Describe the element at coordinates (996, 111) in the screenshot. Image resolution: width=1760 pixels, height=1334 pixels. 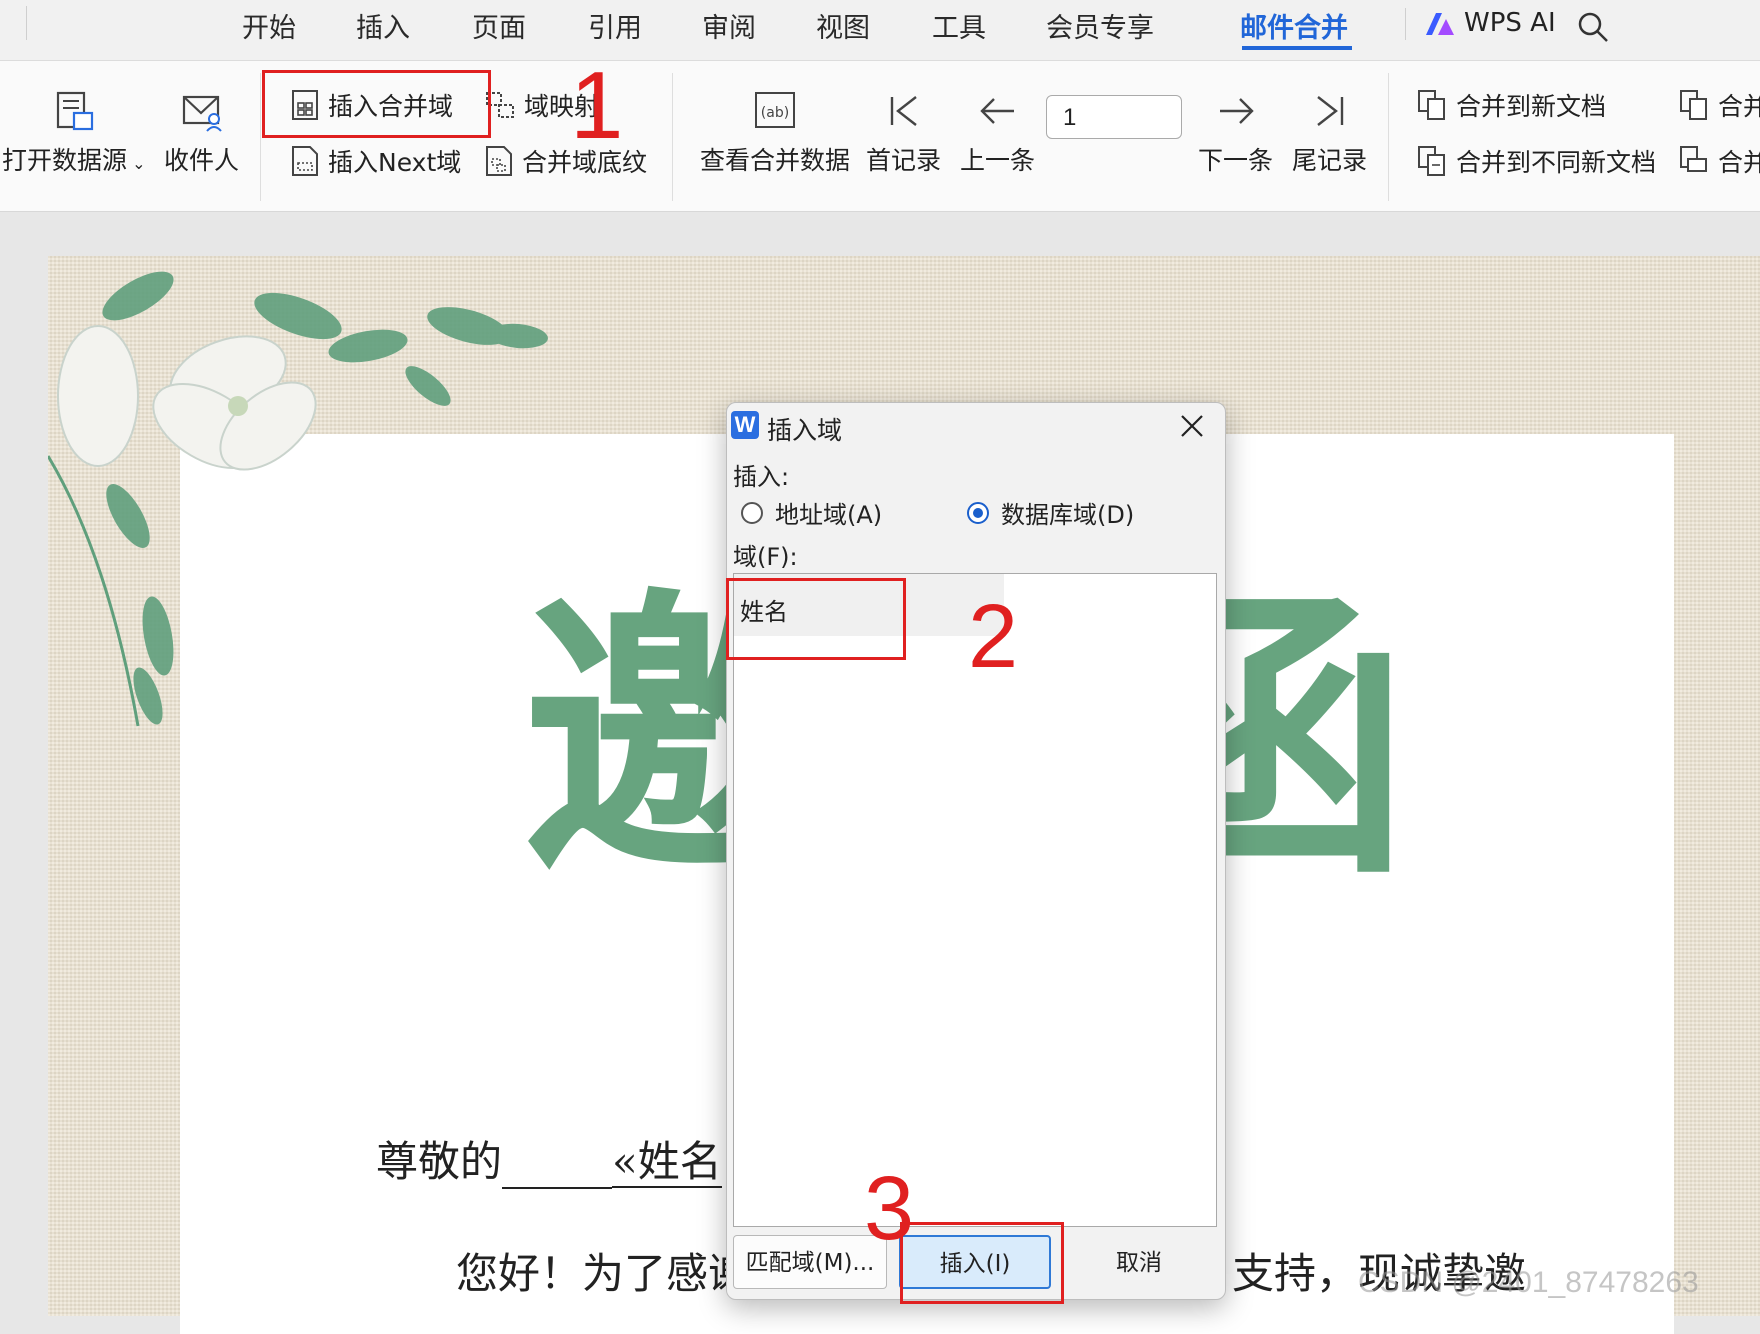
I see `arrow-left-icon` at that location.